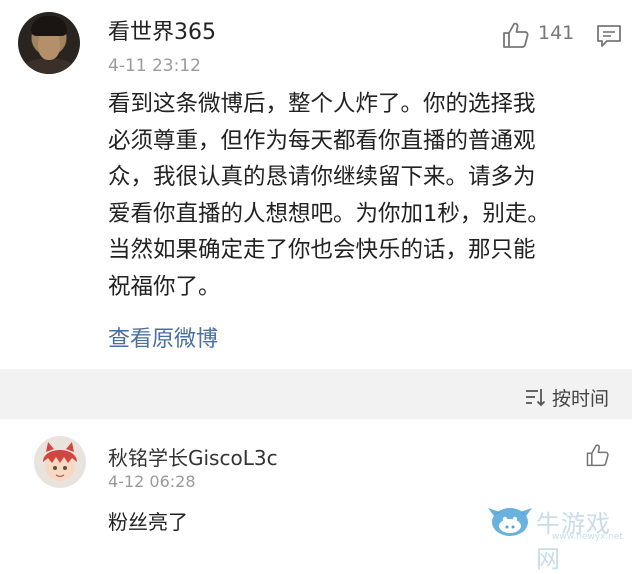 The height and width of the screenshot is (574, 632). What do you see at coordinates (49, 43) in the screenshot?
I see `post-author-avatar` at bounding box center [49, 43].